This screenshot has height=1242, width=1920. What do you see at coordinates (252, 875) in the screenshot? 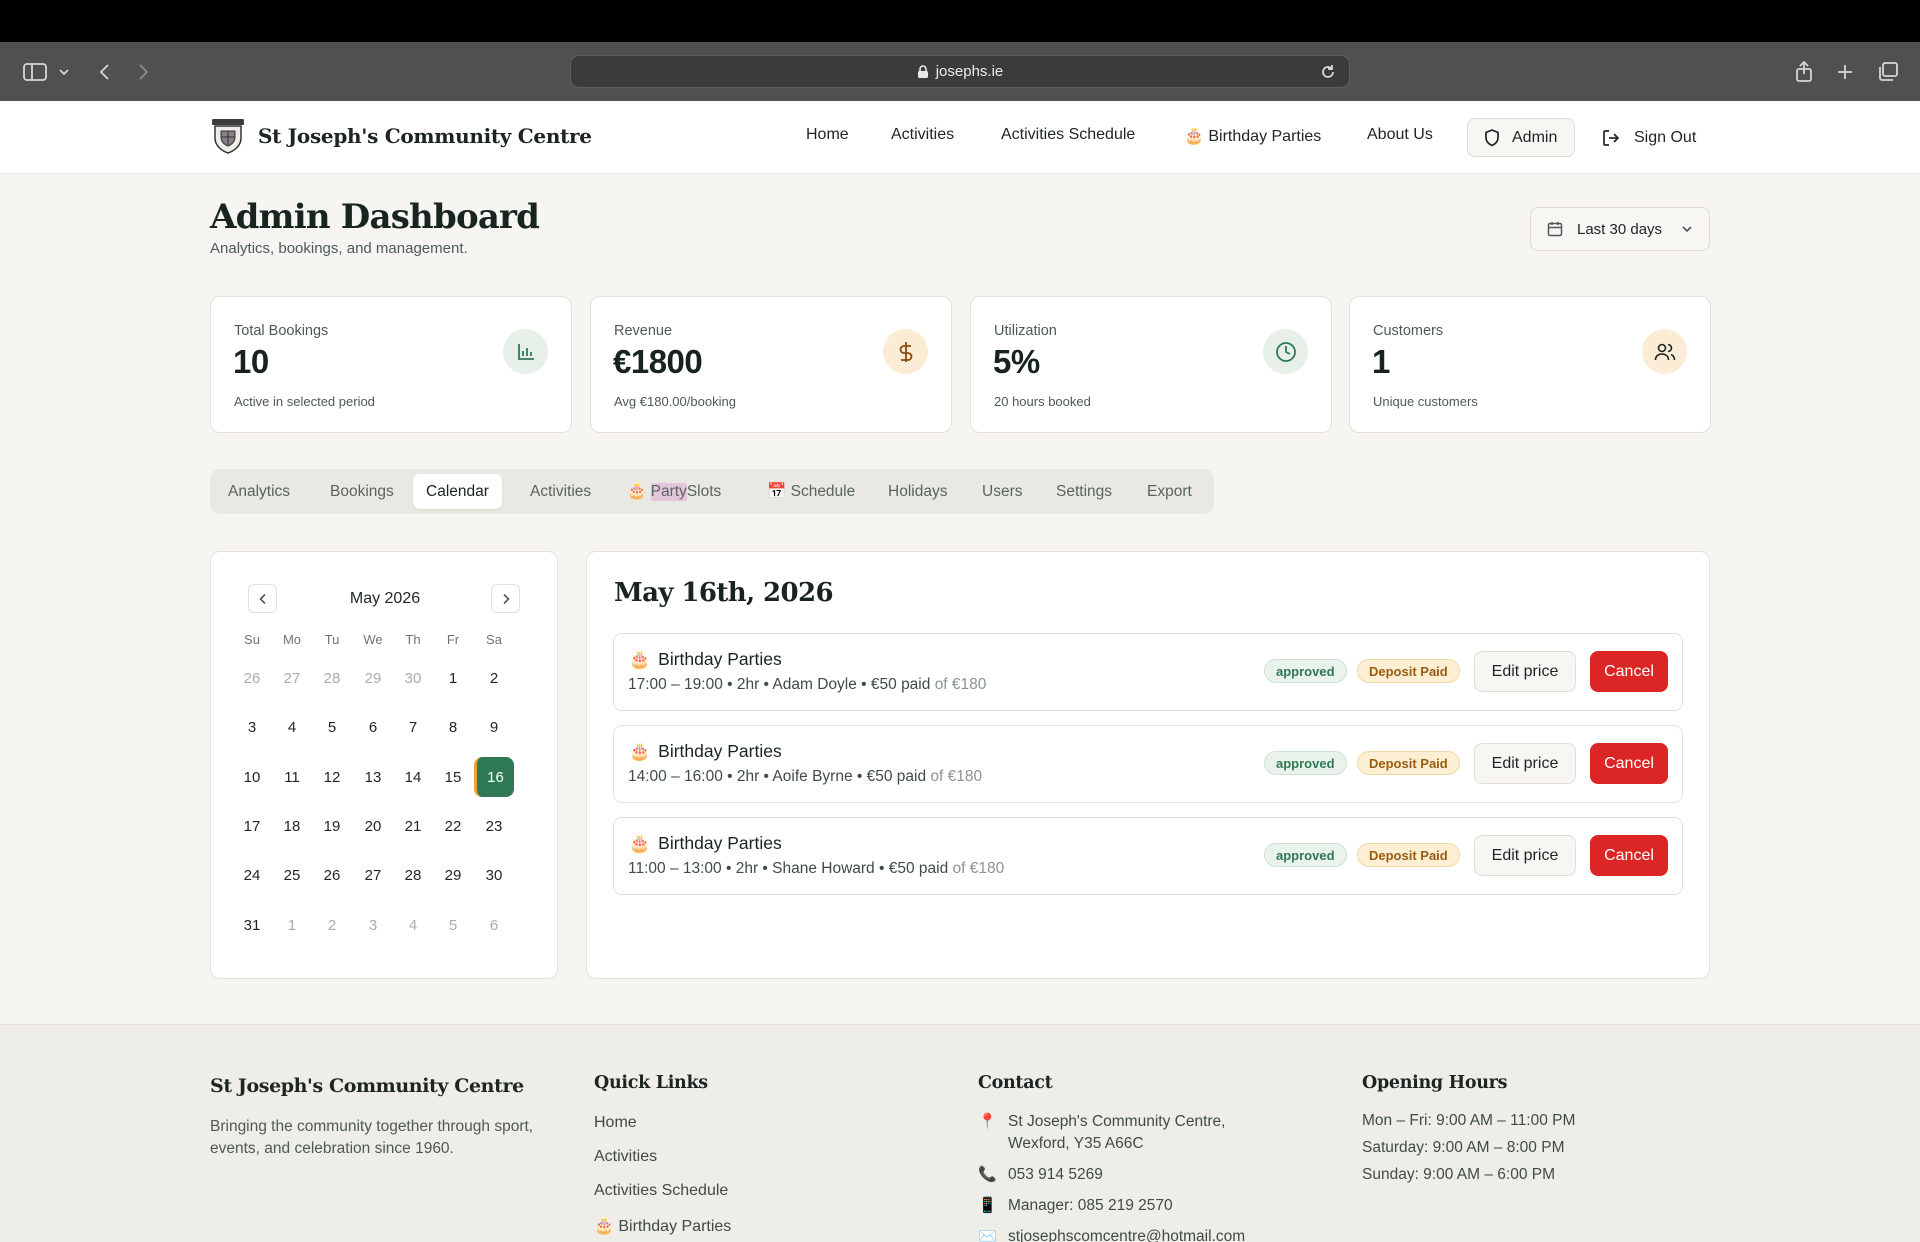
I see `calendar-day: 24` at bounding box center [252, 875].